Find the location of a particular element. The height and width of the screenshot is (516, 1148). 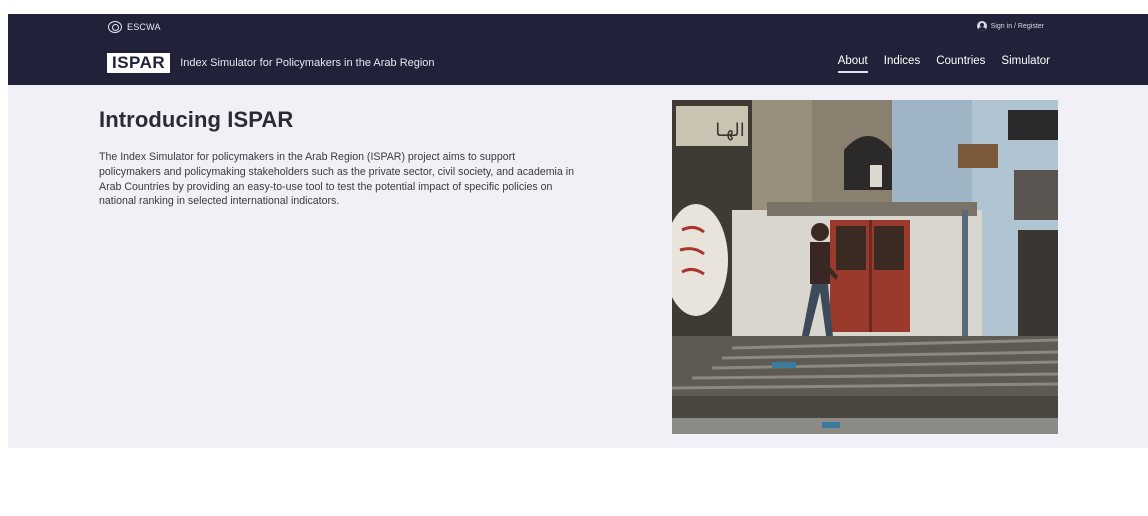

escwa-label: ESCWA is located at coordinates (144, 27).